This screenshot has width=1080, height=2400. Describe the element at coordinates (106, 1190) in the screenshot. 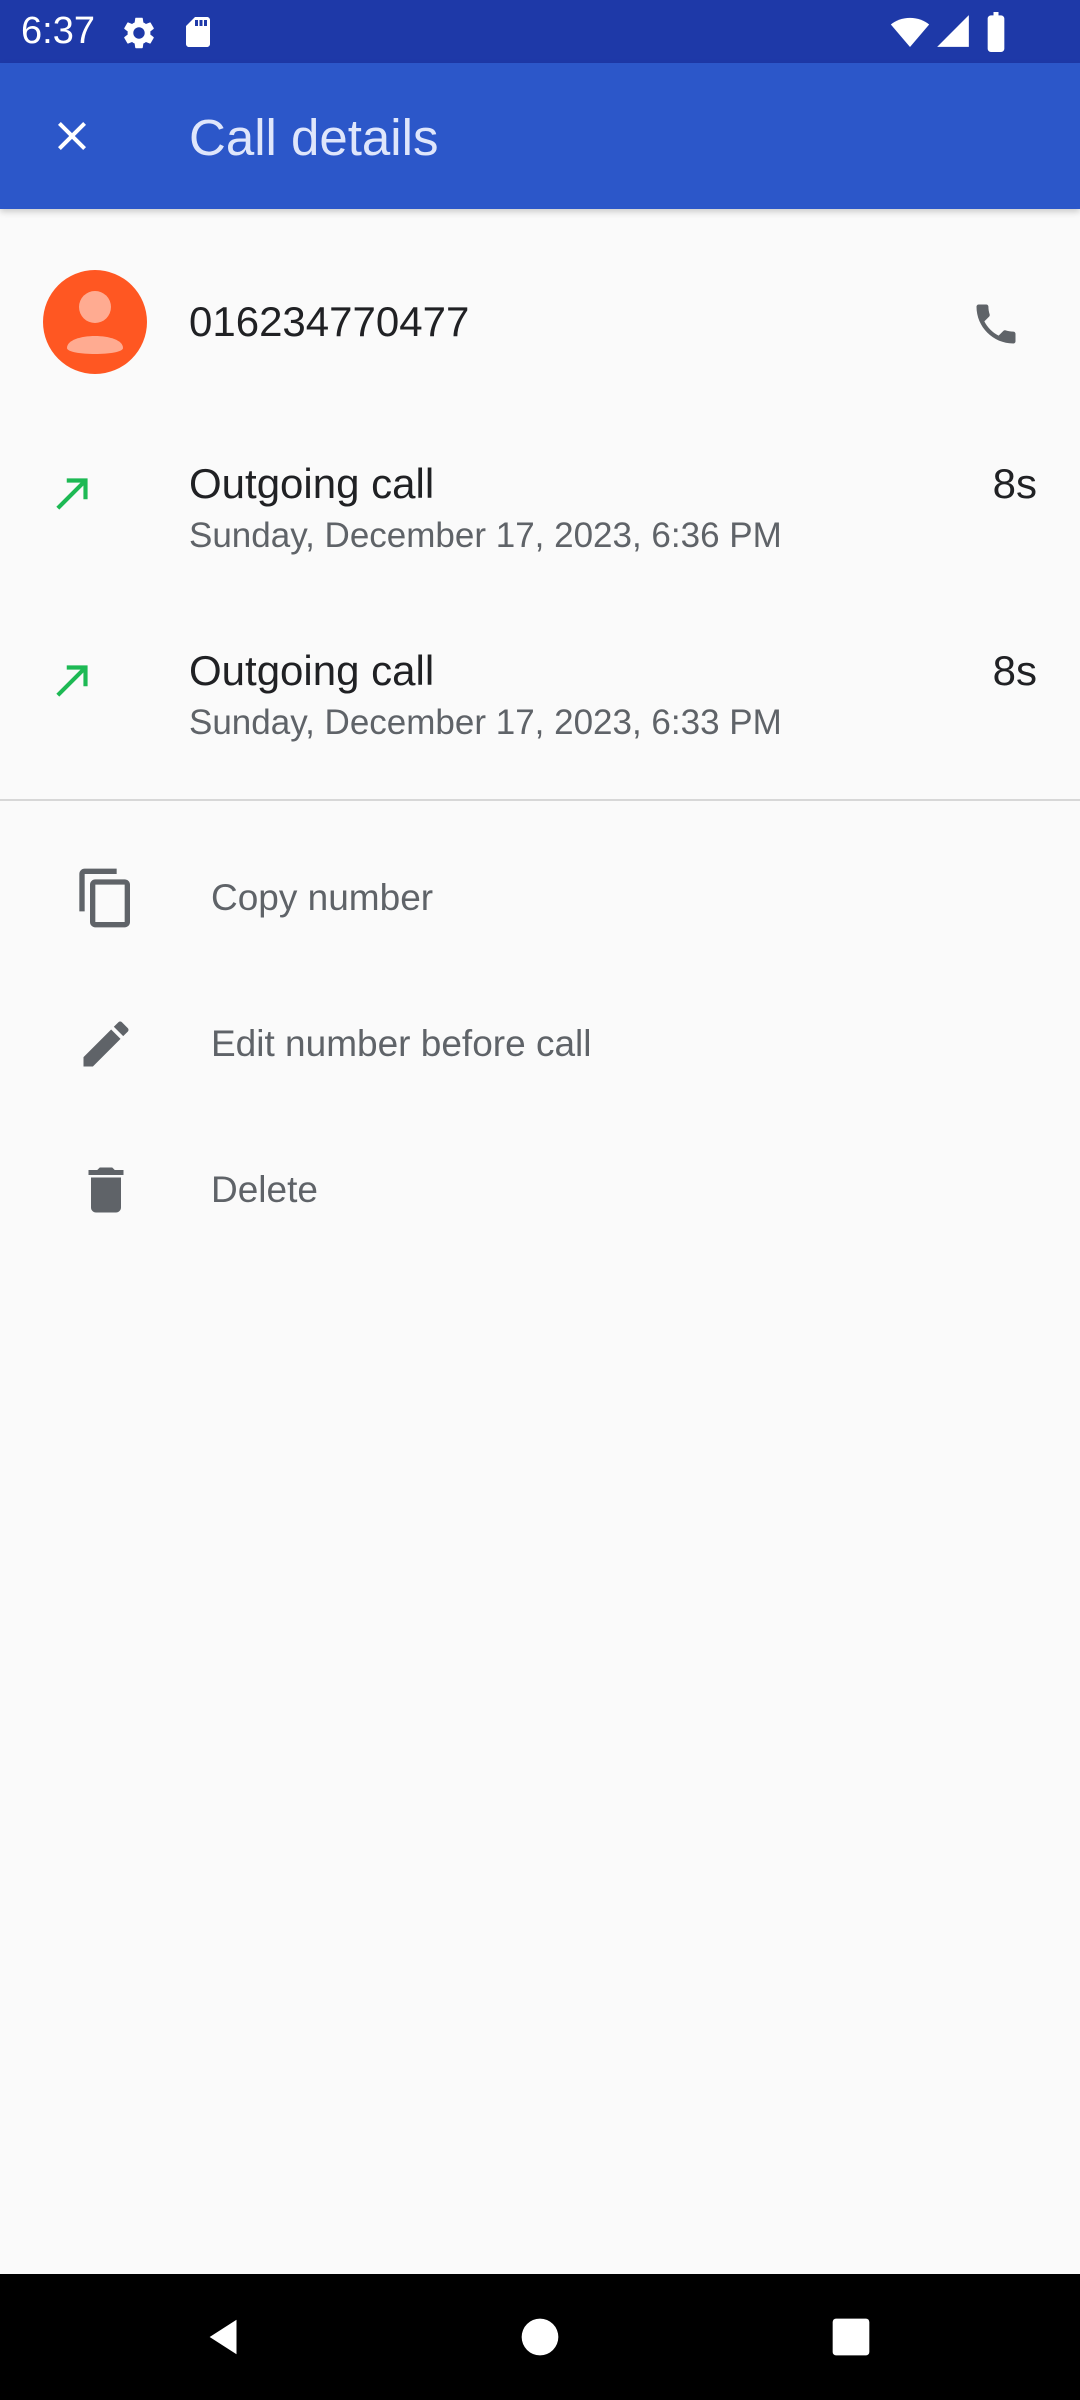

I see `trash-icon` at that location.